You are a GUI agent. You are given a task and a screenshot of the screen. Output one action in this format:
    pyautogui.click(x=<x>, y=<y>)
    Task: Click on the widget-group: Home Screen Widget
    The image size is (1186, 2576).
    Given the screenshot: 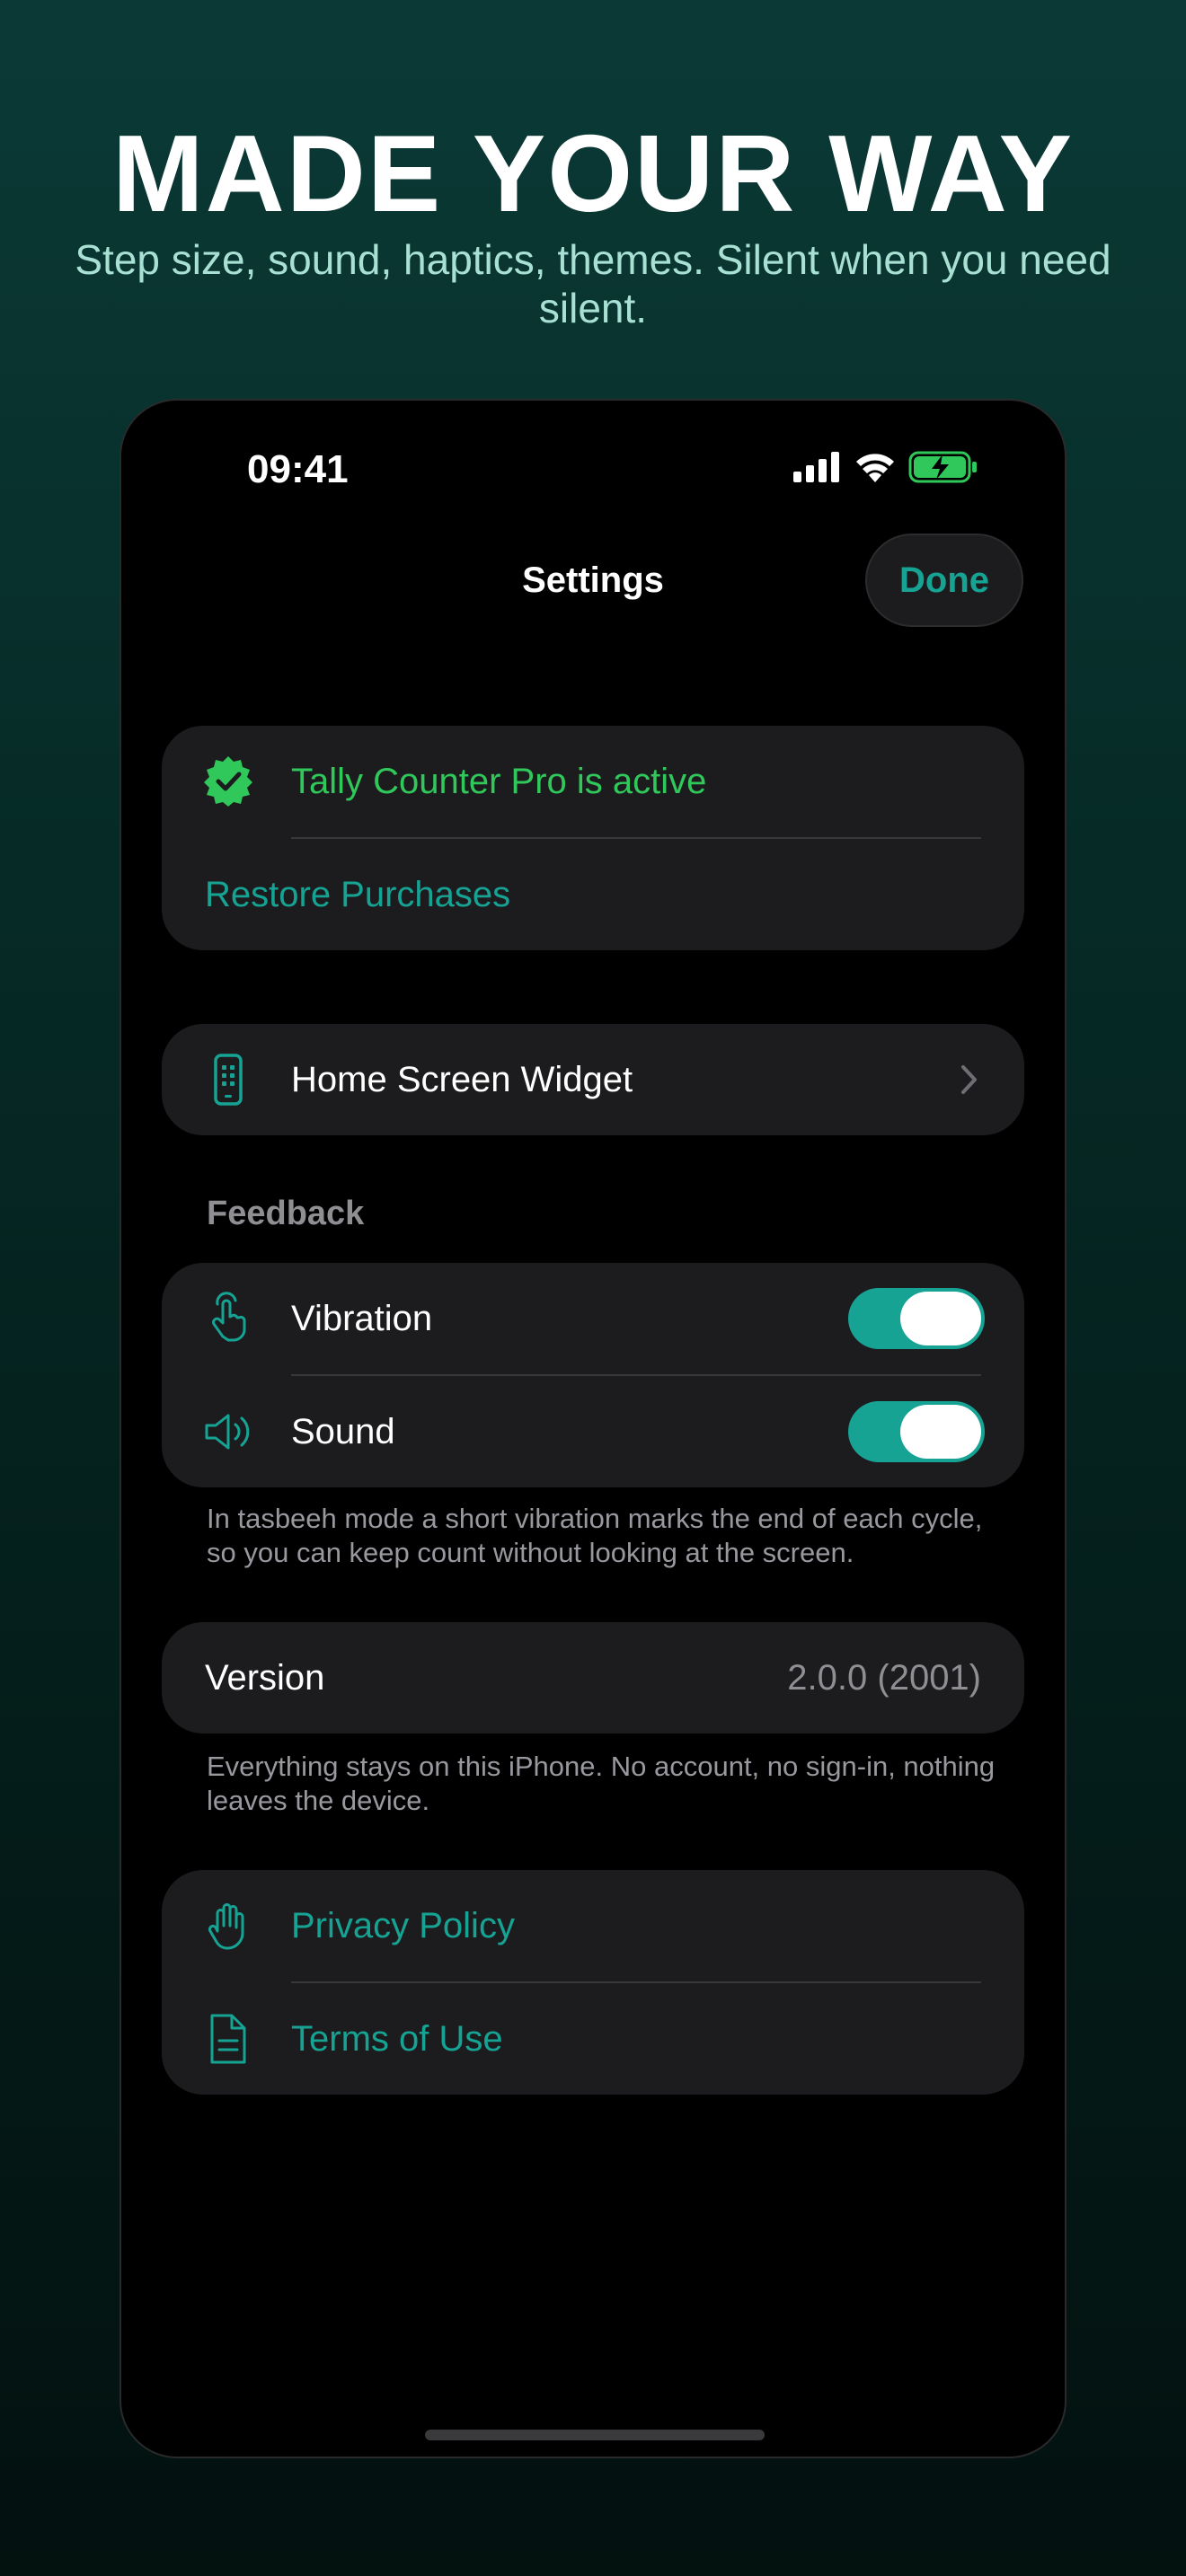 What is the action you would take?
    pyautogui.click(x=593, y=1079)
    